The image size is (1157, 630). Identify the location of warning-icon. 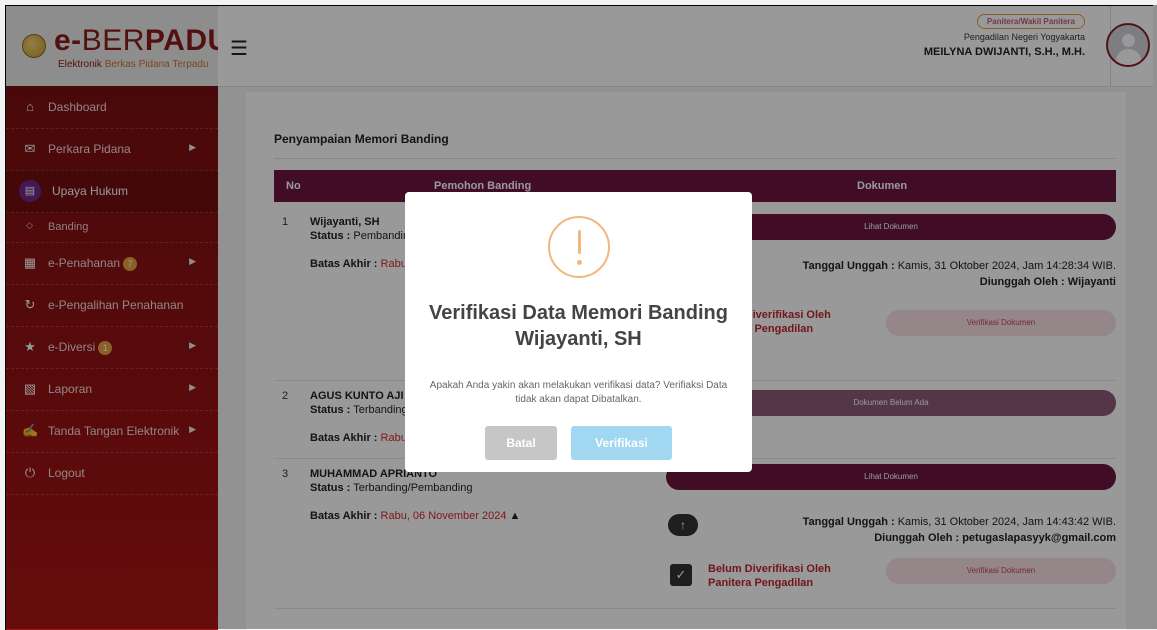
(579, 247).